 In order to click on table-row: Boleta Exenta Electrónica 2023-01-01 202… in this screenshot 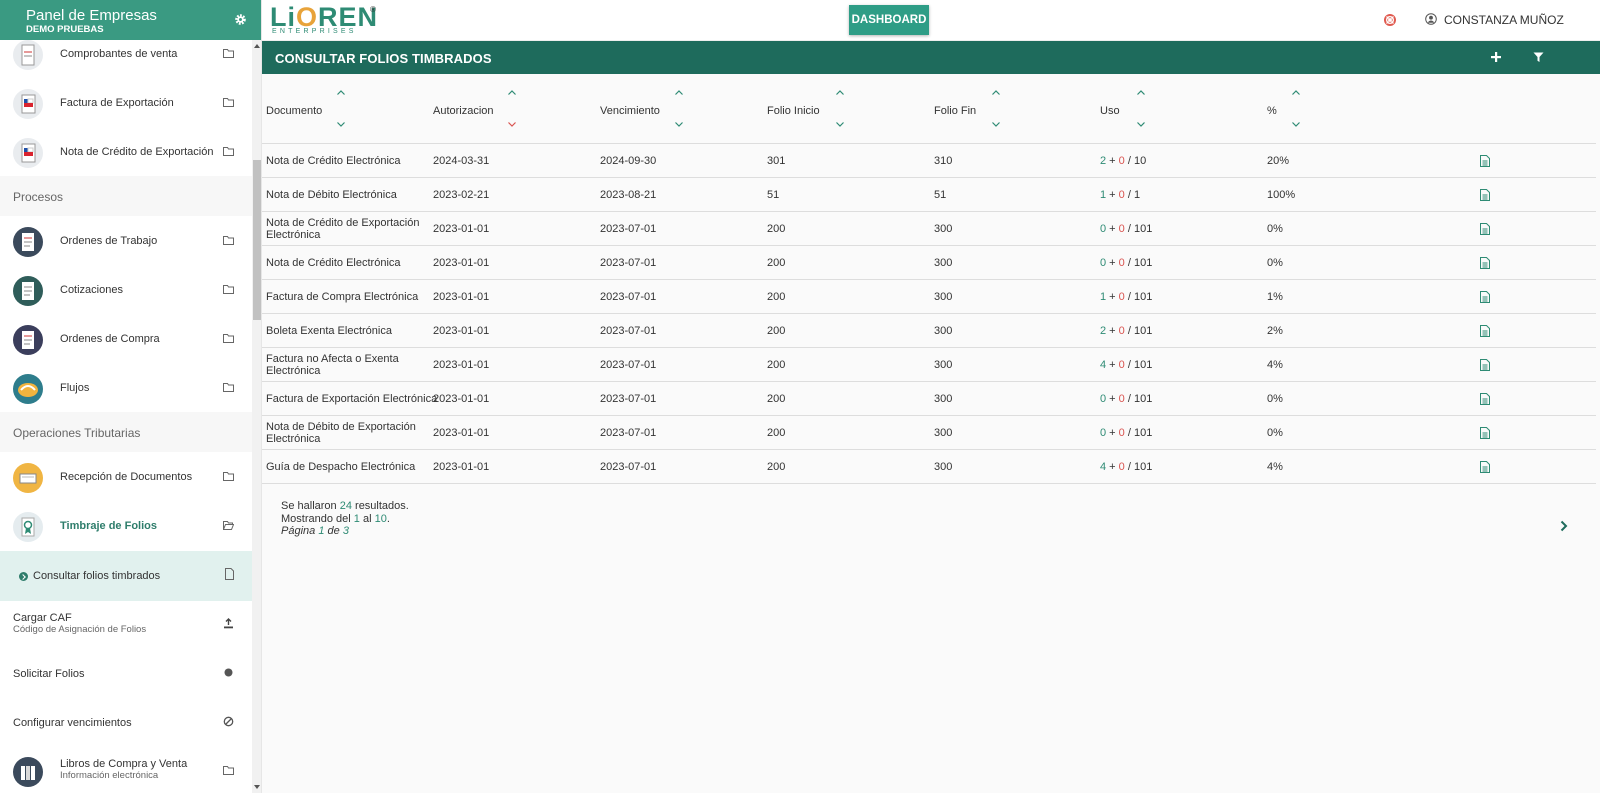, I will do `click(929, 331)`.